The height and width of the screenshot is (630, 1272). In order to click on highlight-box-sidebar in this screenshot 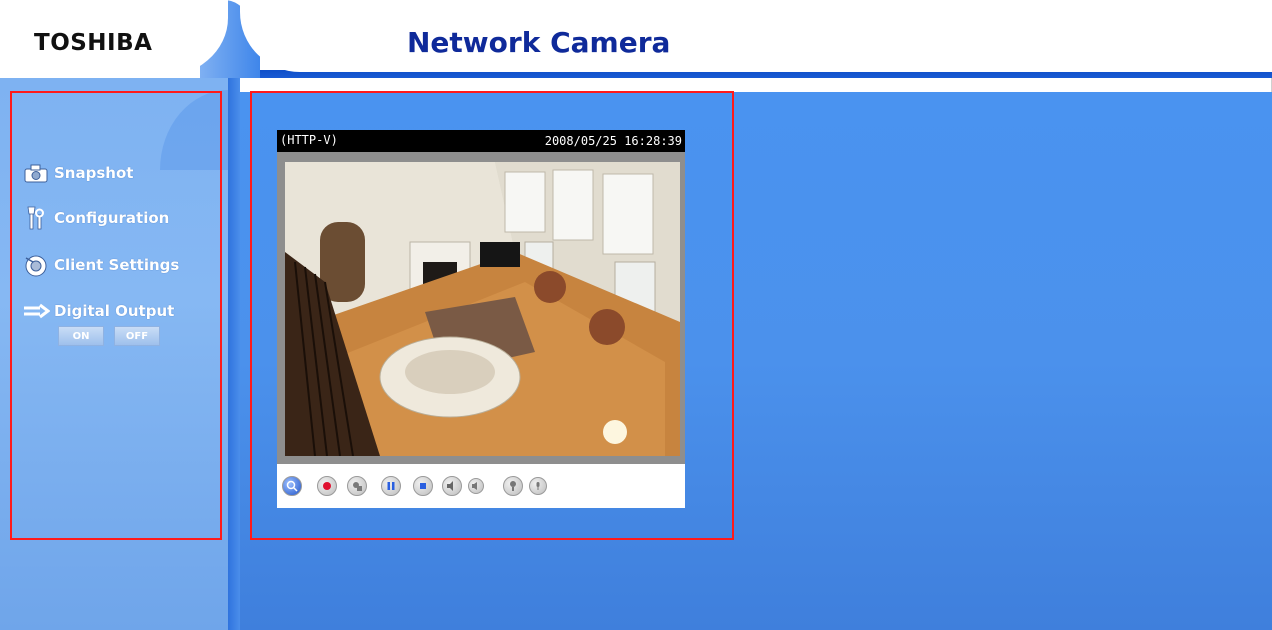, I will do `click(116, 315)`.